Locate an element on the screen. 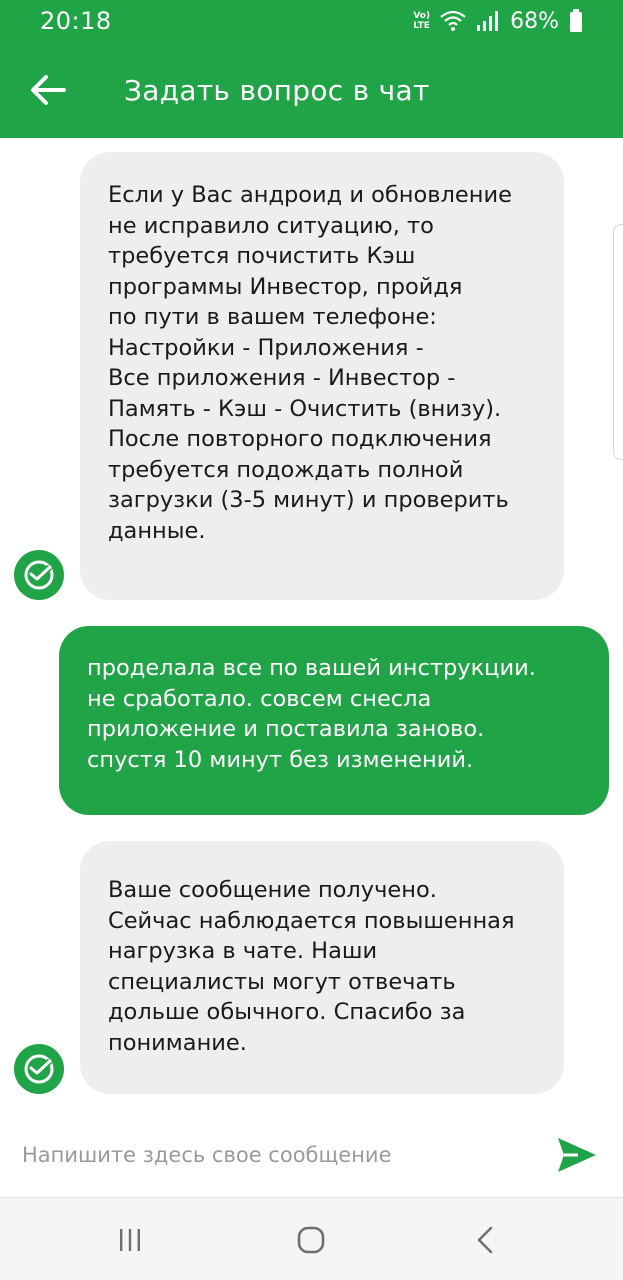 The image size is (623, 1280). message-composer is located at coordinates (311, 1155).